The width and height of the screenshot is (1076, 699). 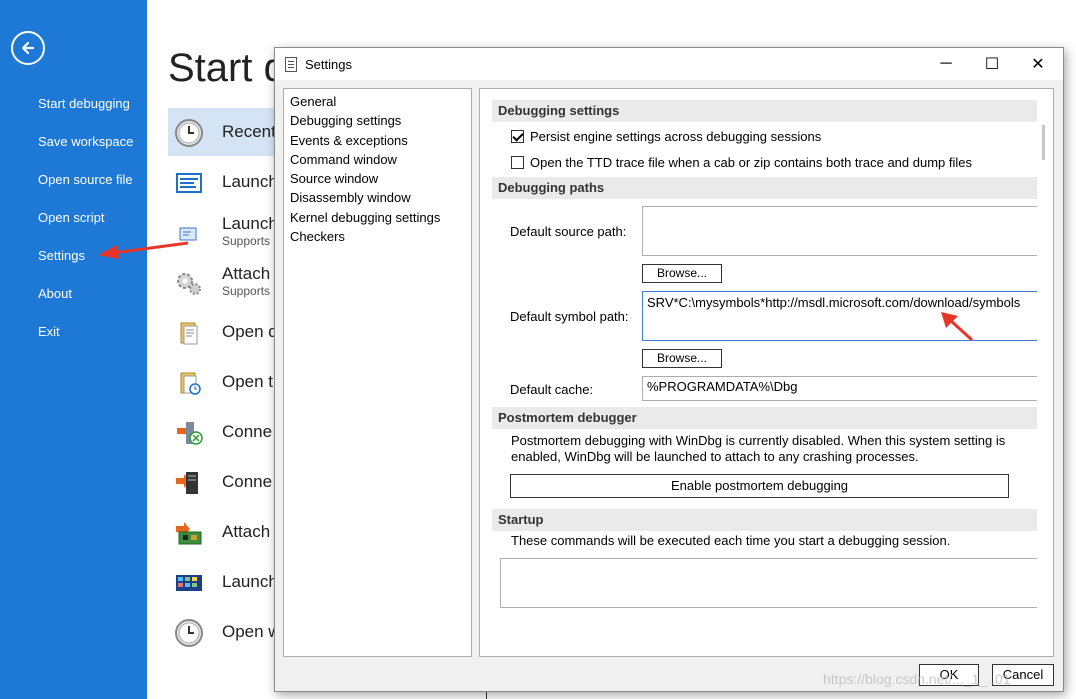 I want to click on backstage-item-label: Open t, so click(x=248, y=381).